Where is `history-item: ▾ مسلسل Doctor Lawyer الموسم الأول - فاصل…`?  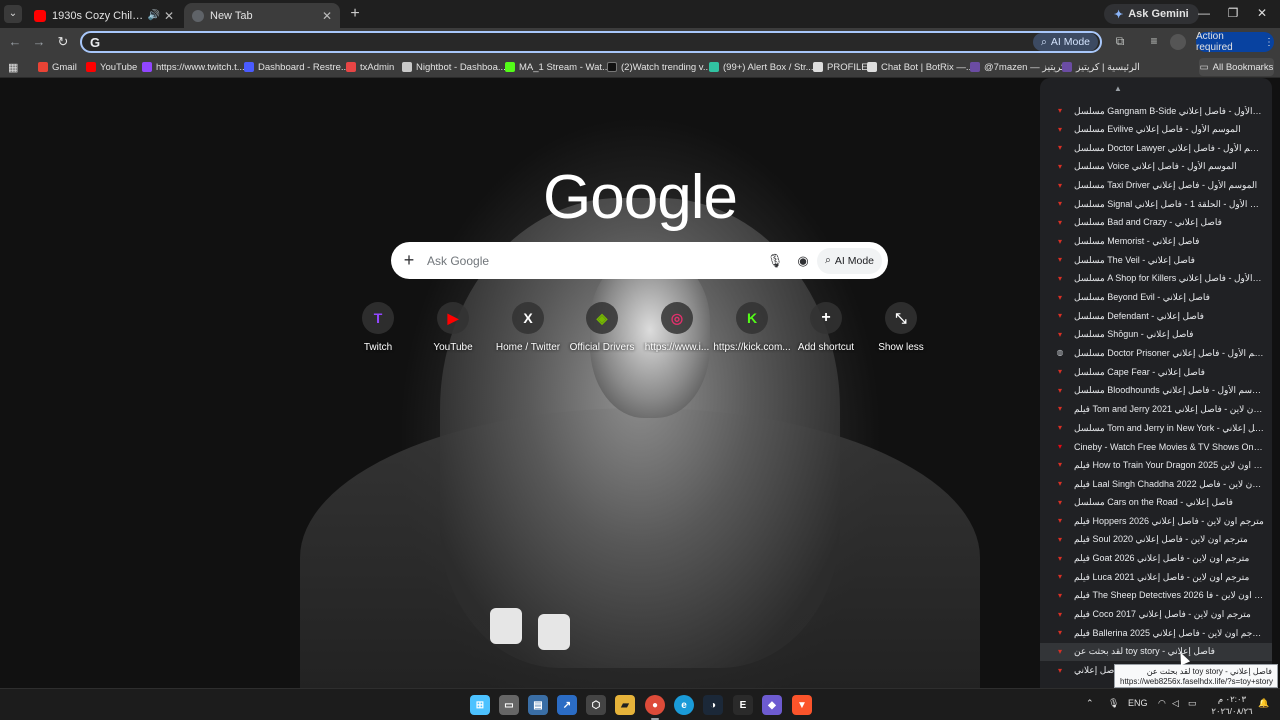
history-item: ▾ مسلسل Doctor Lawyer الموسم الأول - فاصل… is located at coordinates (1156, 148).